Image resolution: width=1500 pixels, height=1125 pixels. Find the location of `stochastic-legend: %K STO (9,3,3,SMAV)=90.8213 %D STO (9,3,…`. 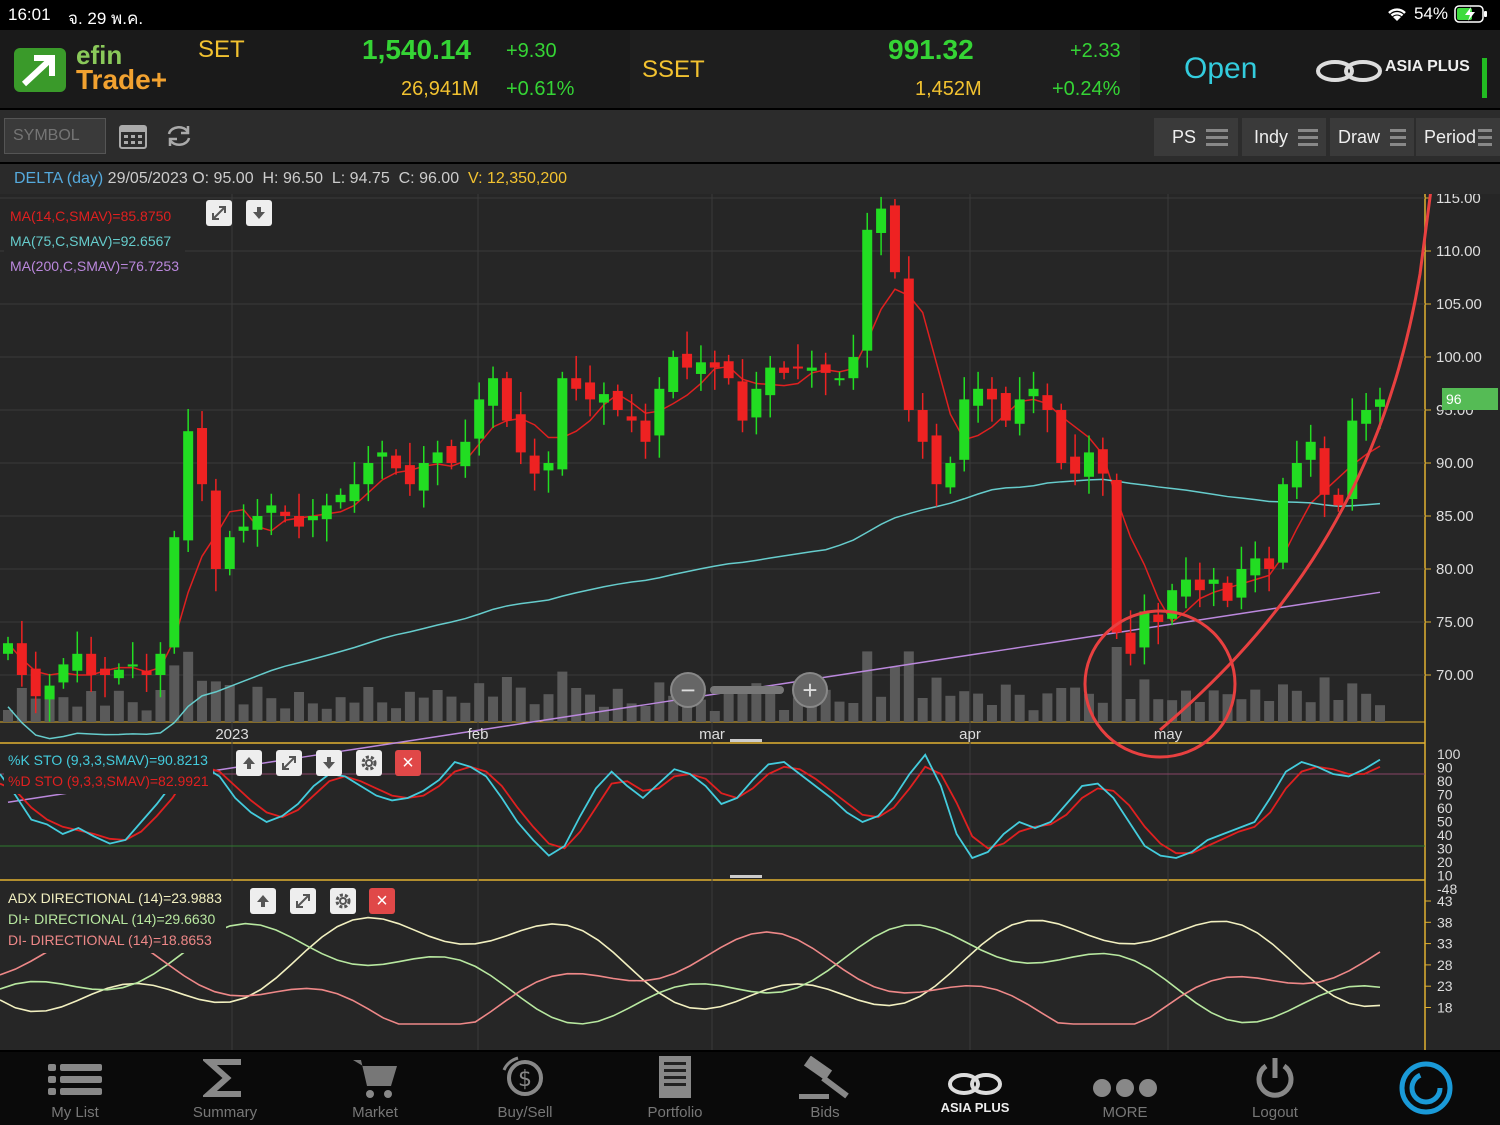

stochastic-legend: %K STO (9,3,3,SMAV)=90.8213 %D STO (9,3,… is located at coordinates (108, 771).